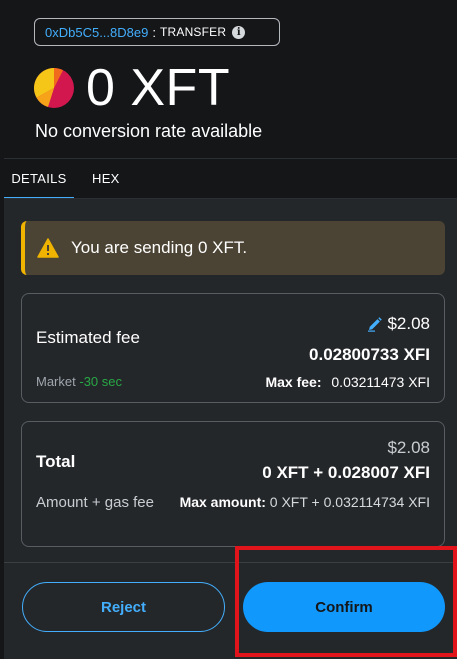  I want to click on warning-banner: You are sending 0 XFT., so click(233, 248).